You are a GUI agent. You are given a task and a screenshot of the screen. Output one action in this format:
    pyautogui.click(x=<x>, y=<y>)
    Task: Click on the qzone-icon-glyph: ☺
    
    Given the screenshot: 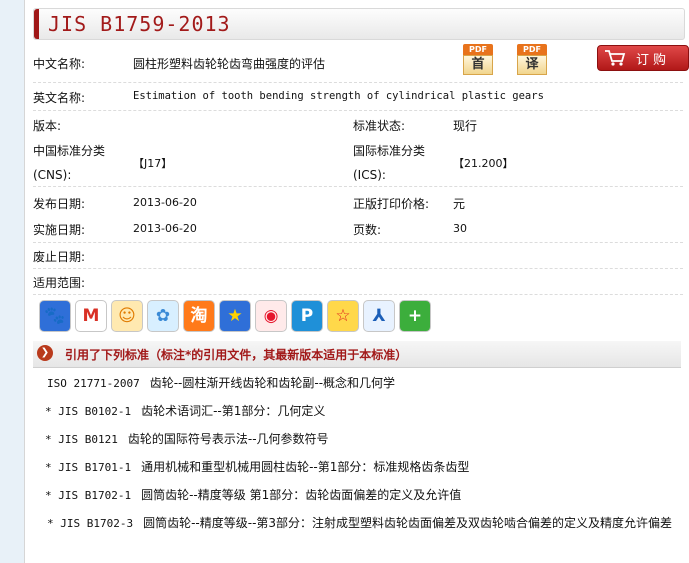 What is the action you would take?
    pyautogui.click(x=127, y=316)
    